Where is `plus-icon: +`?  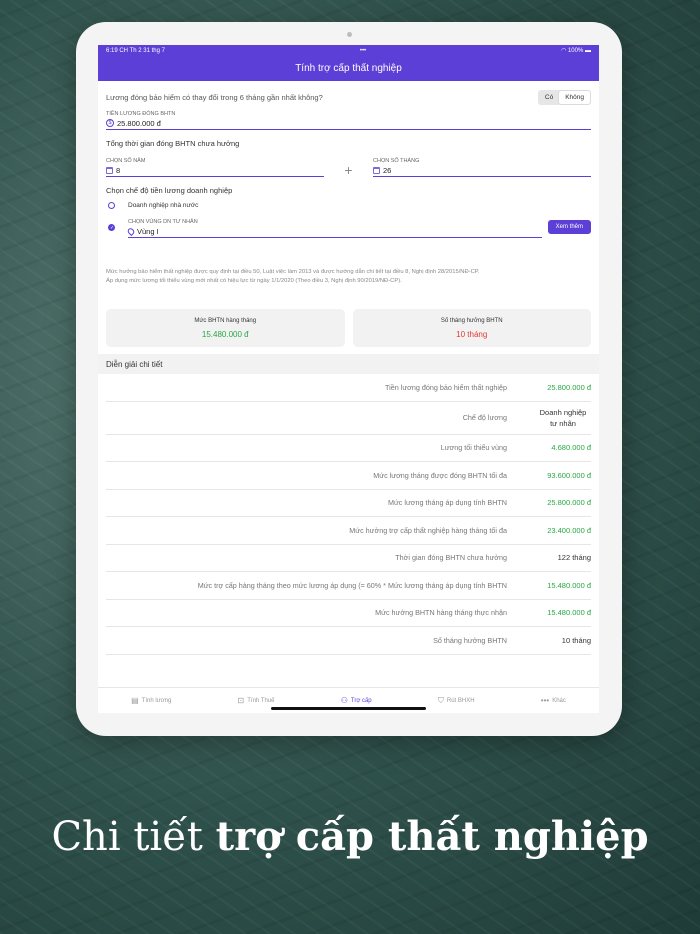 plus-icon: + is located at coordinates (348, 170).